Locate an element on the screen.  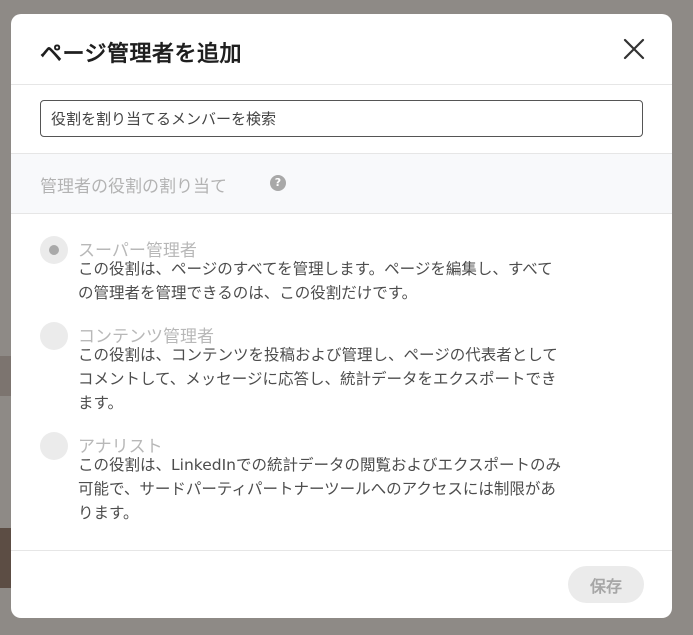
member-search is located at coordinates (341, 118).